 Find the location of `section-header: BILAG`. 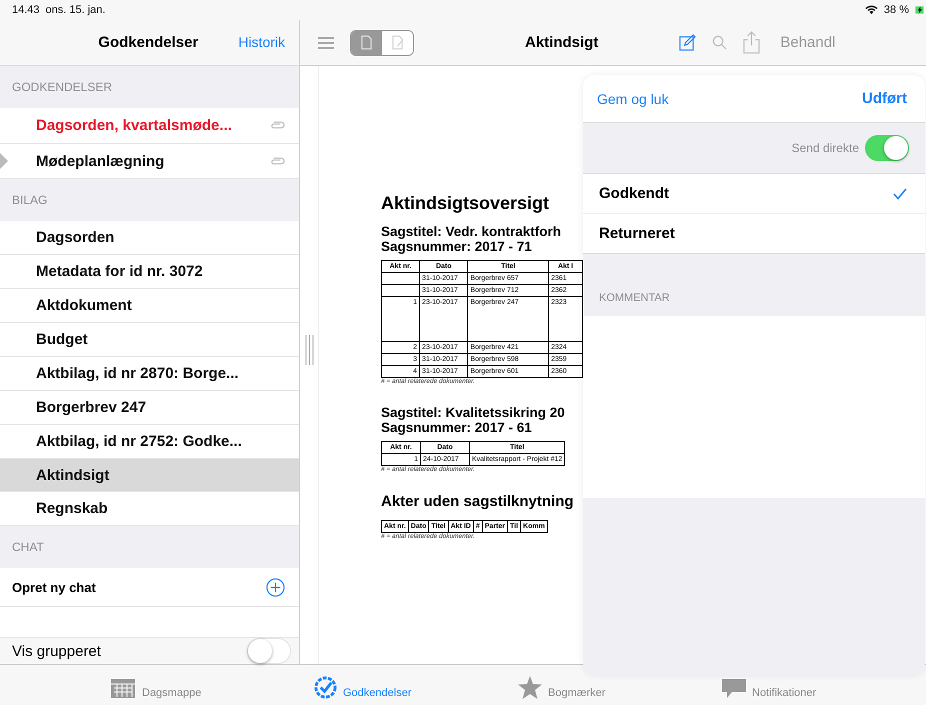

section-header: BILAG is located at coordinates (30, 200).